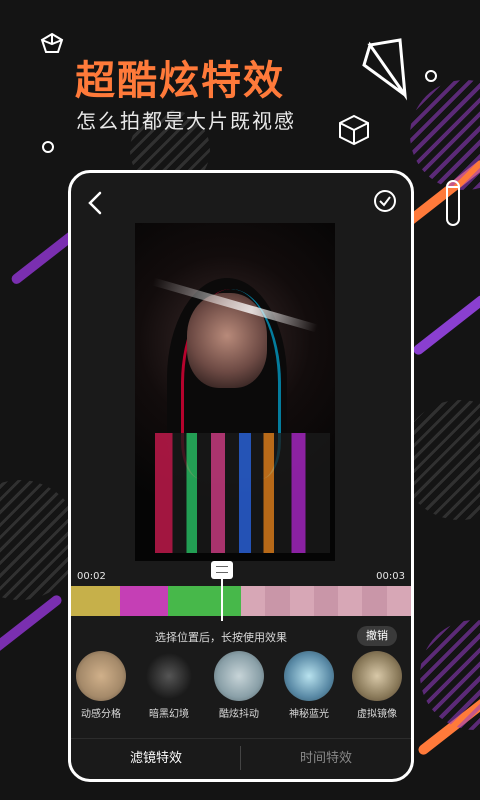 This screenshot has width=480, height=800. I want to click on effect-label: 虚拟镜像, so click(377, 714).